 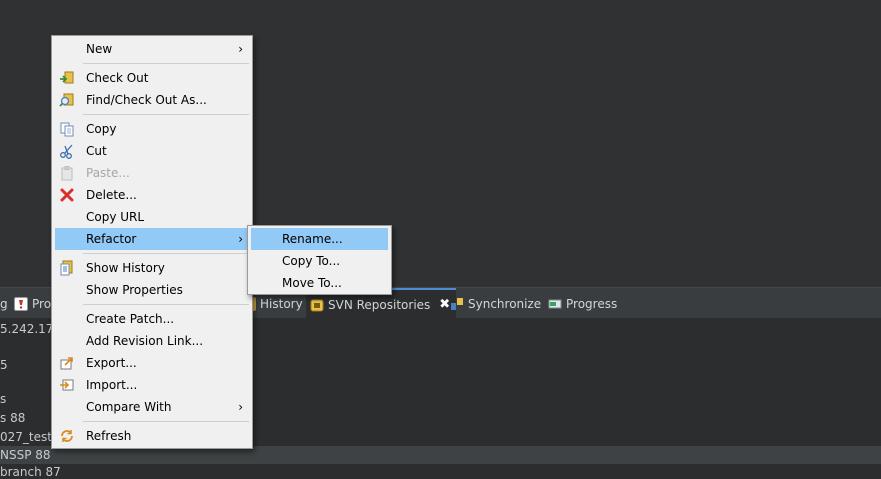 I want to click on menu-item-refresh: Refresh, so click(x=152, y=436).